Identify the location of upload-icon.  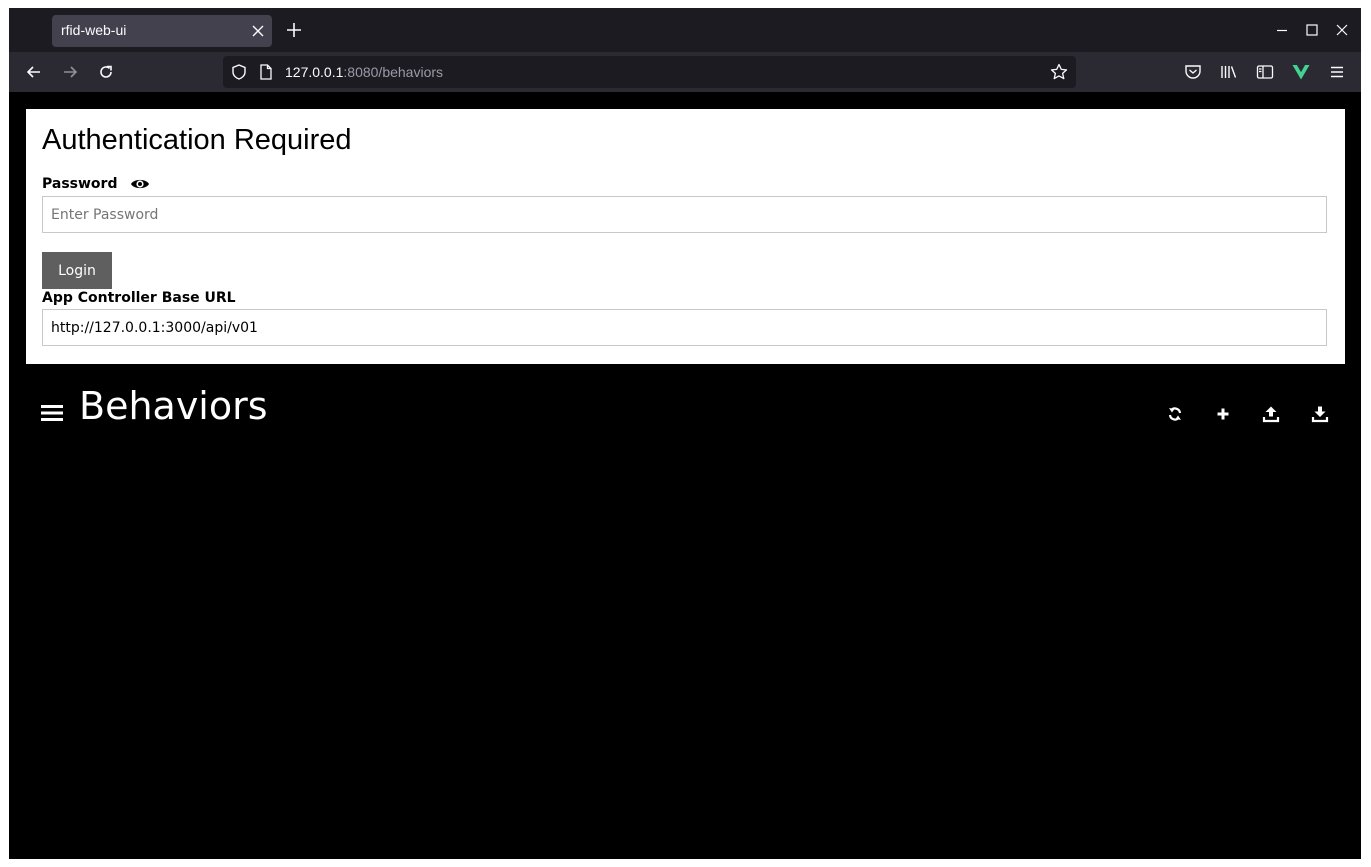
(1271, 414).